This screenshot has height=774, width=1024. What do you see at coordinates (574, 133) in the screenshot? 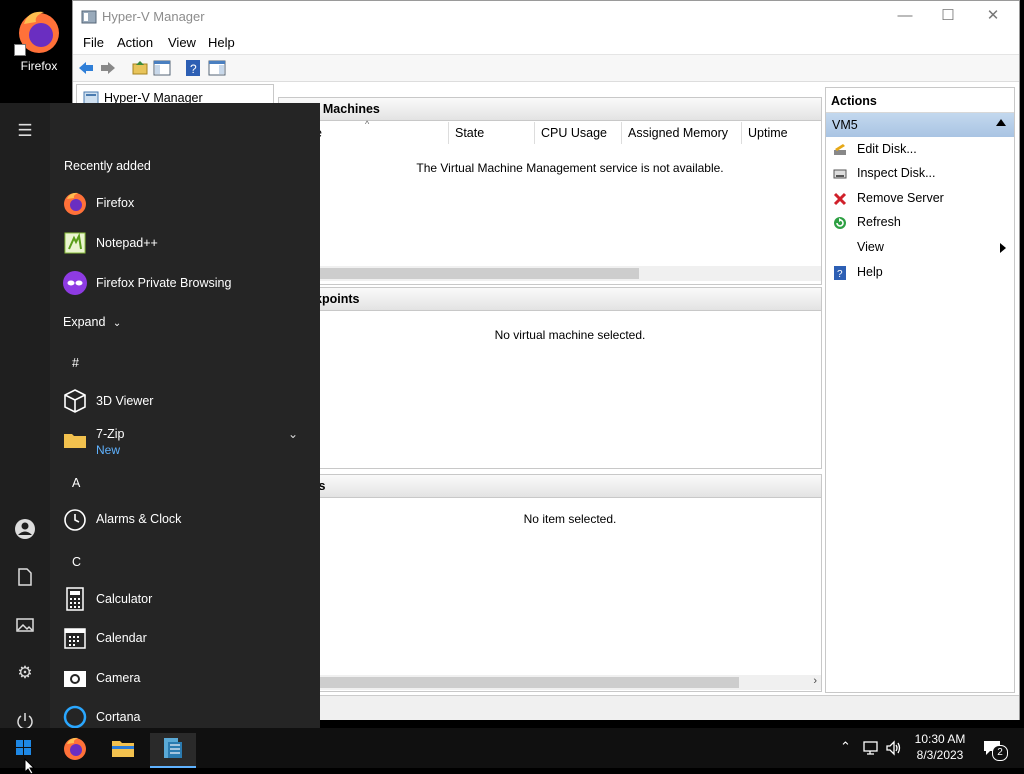
I see `column-cpu-usage-label: CPU Usage` at bounding box center [574, 133].